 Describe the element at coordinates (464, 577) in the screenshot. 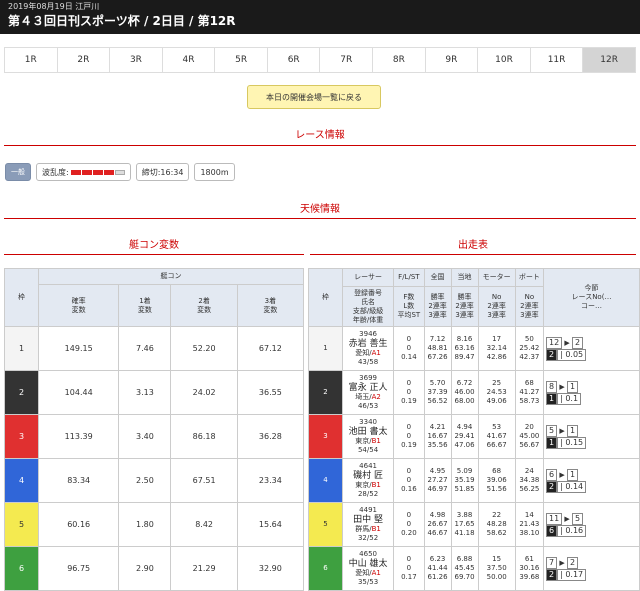

I see `stat-value: 69.70` at that location.